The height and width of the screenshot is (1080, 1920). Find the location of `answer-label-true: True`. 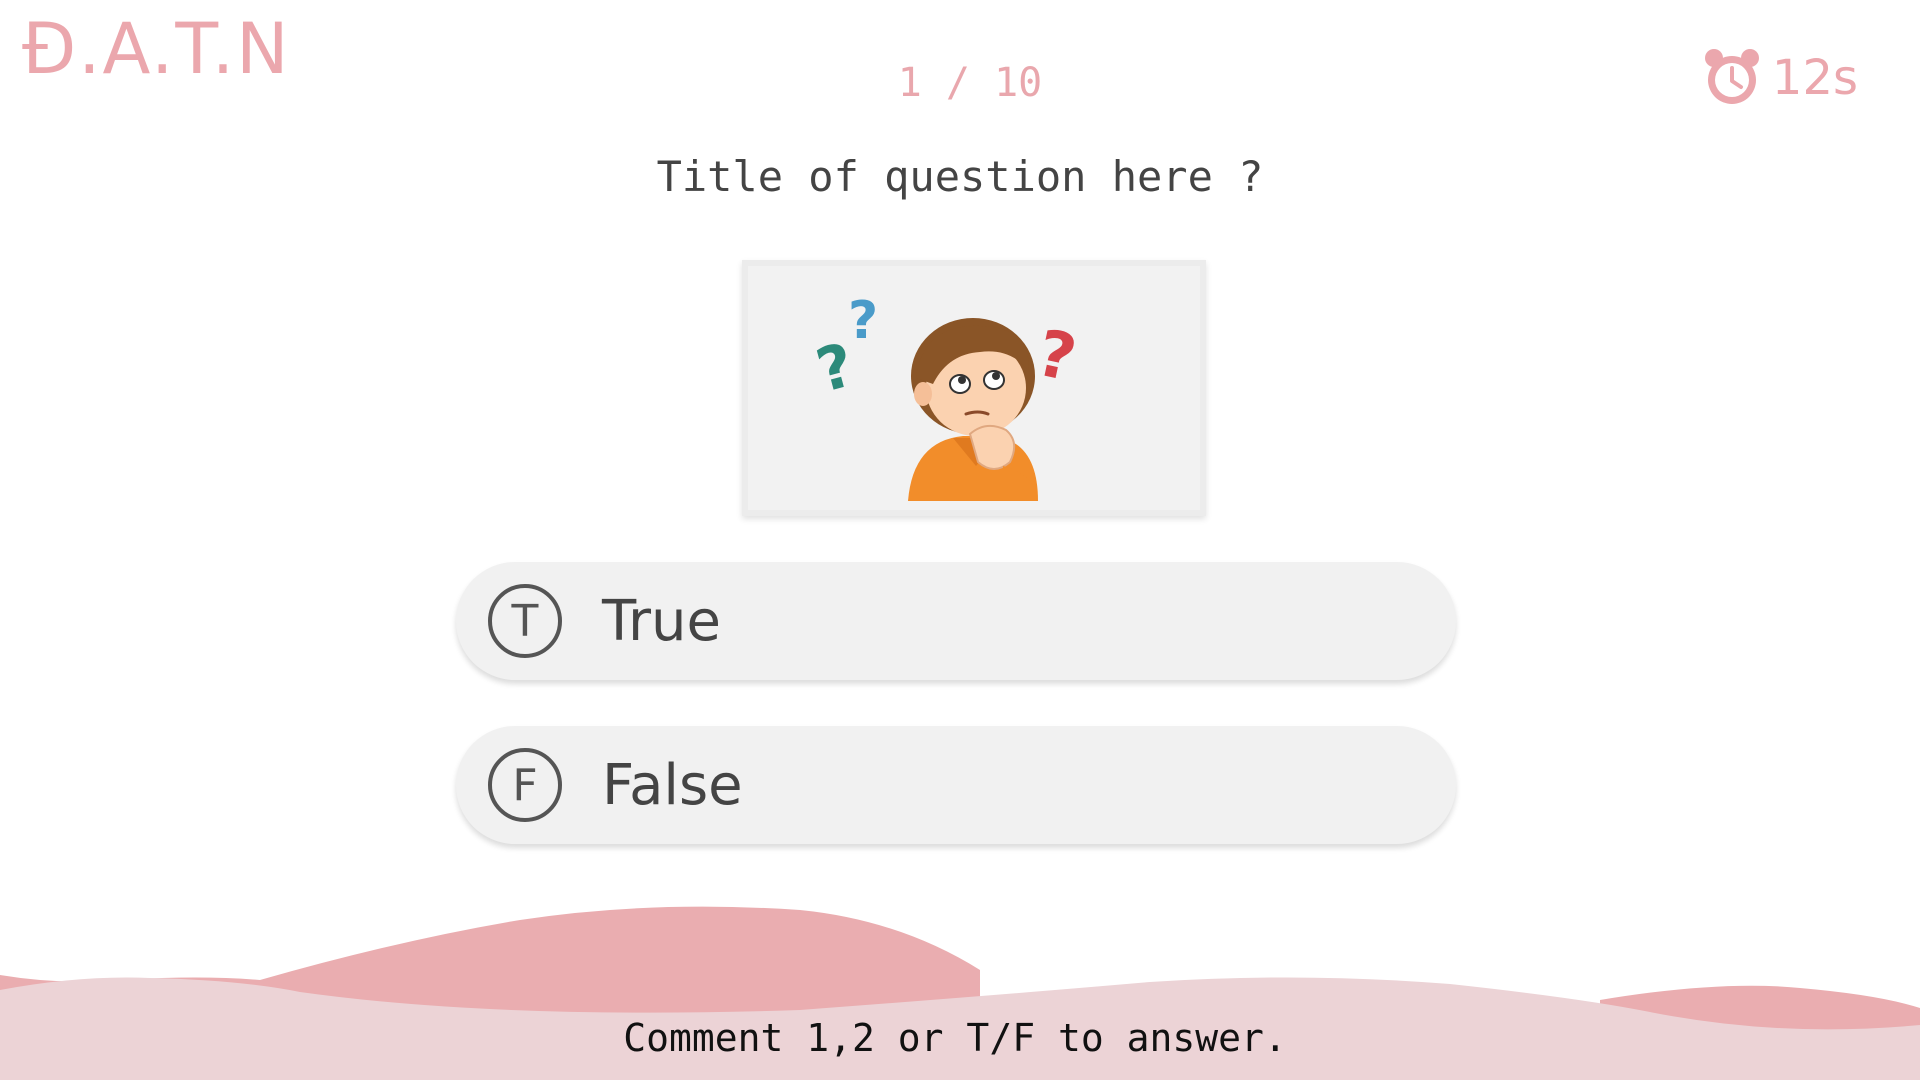

answer-label-true: True is located at coordinates (661, 621).